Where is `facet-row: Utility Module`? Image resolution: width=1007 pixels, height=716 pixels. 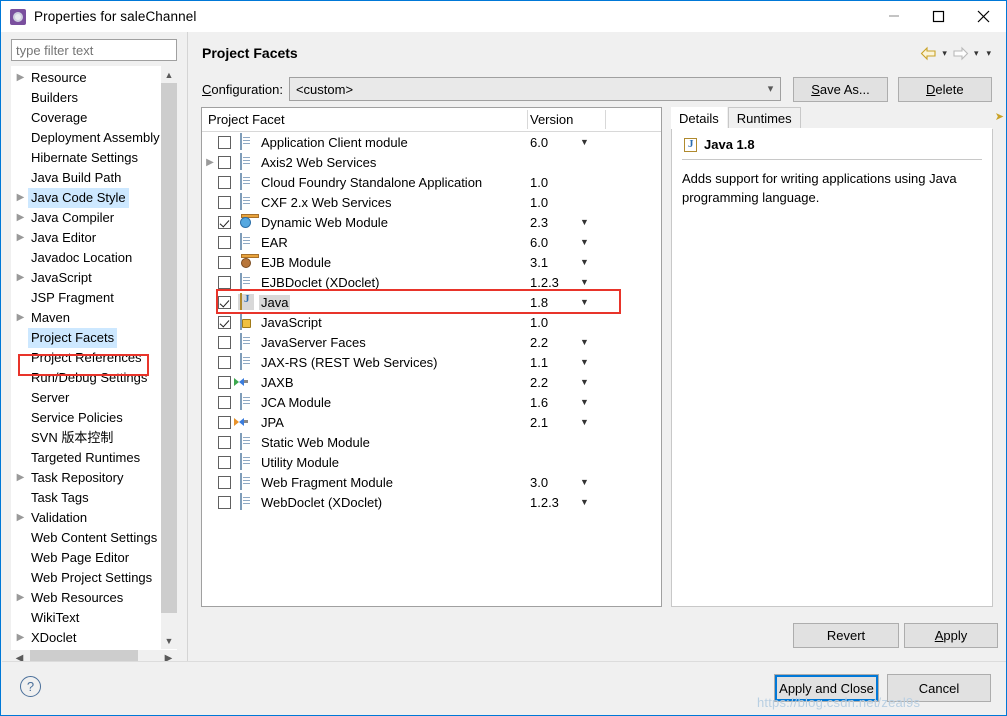 facet-row: Utility Module is located at coordinates (431, 462).